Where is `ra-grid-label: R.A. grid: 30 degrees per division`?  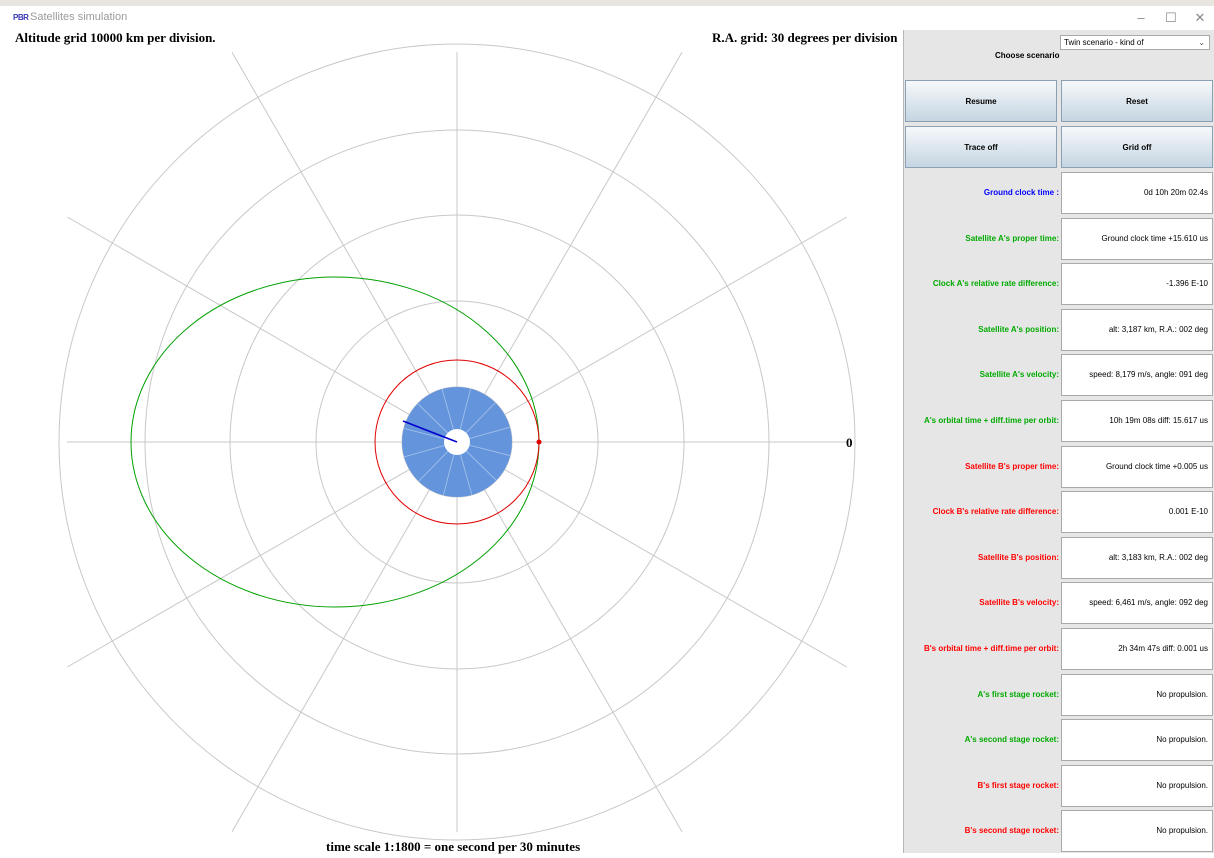
ra-grid-label: R.A. grid: 30 degrees per division is located at coordinates (805, 37).